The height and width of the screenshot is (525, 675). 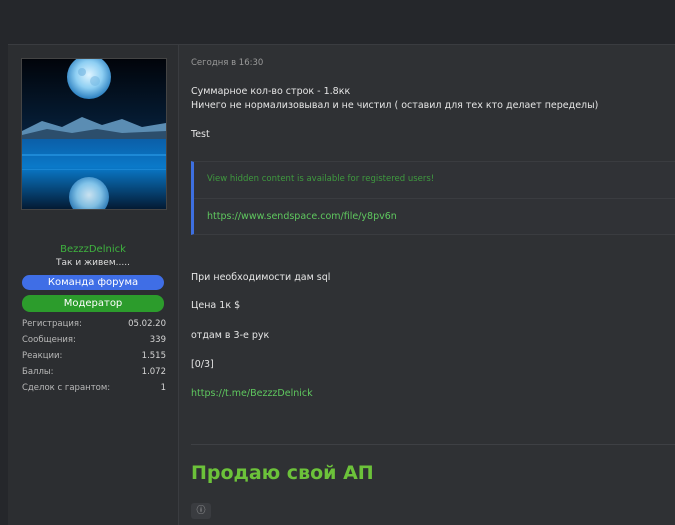 I want to click on stat-guarantee-deals: Сделок с гарантом: 1, so click(x=94, y=388).